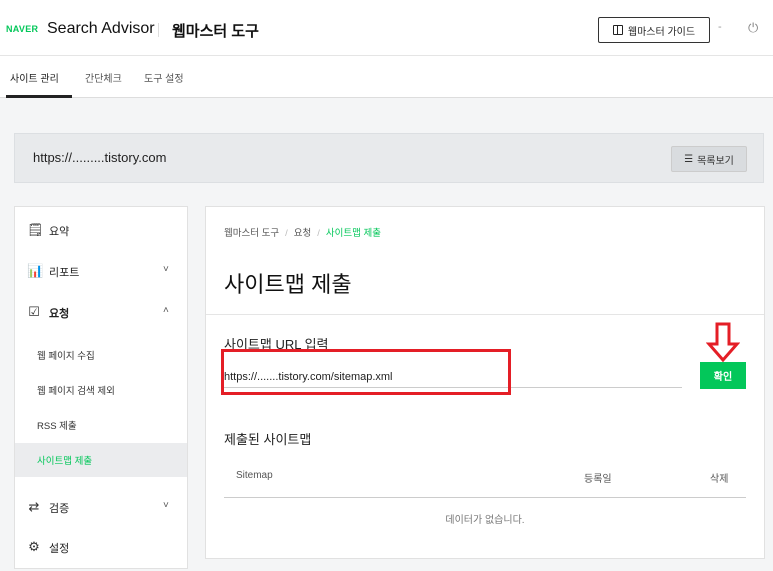 The height and width of the screenshot is (571, 773). I want to click on header-dash: -, so click(720, 27).